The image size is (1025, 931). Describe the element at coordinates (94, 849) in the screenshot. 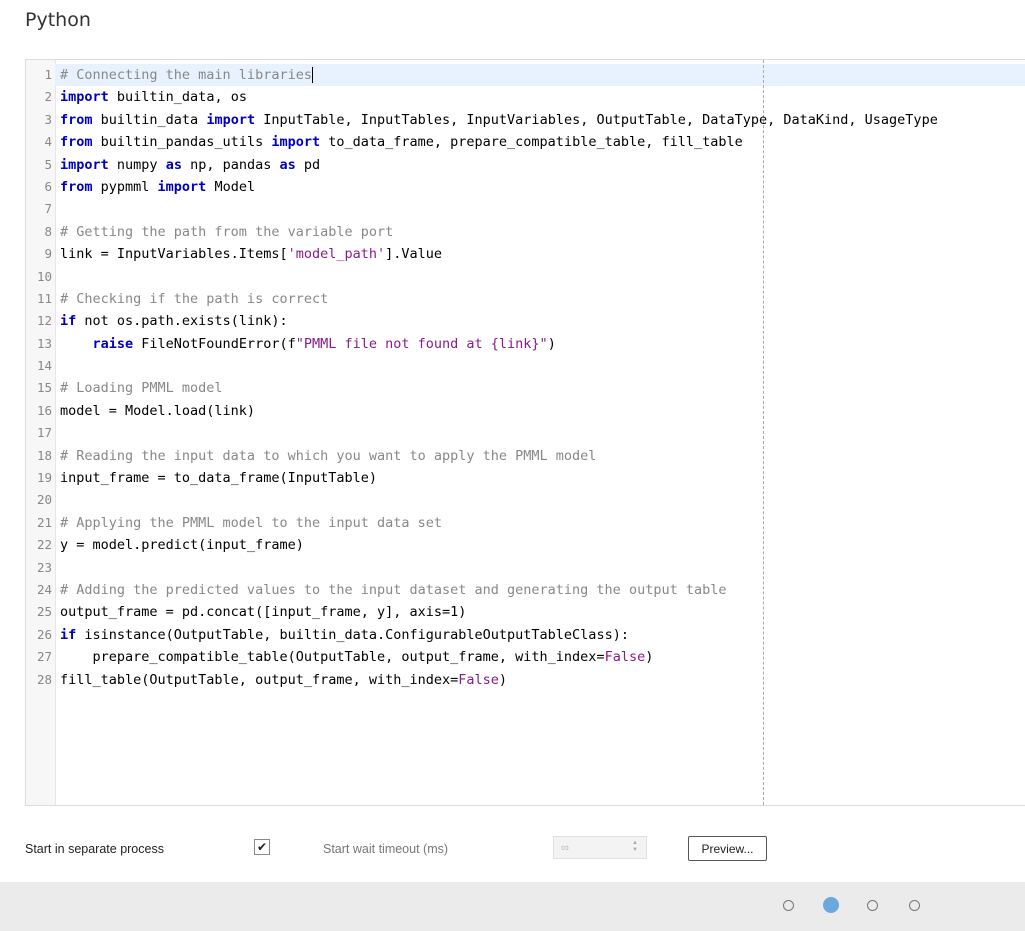

I see `separate-process-label: Start in separate process` at that location.